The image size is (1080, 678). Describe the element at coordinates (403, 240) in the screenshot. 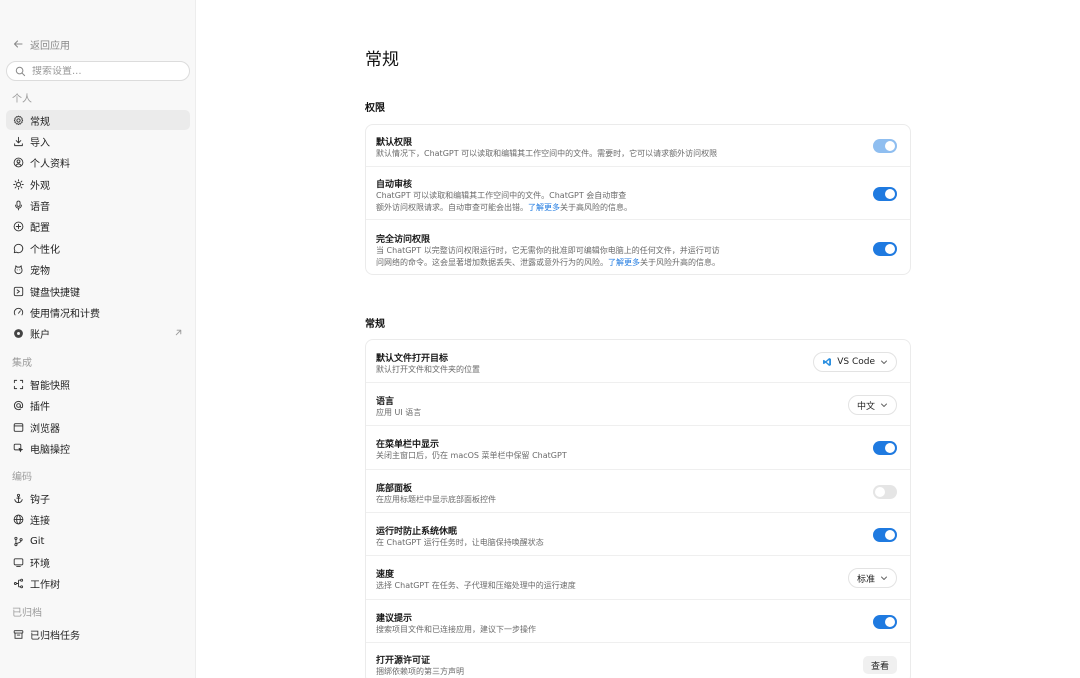

I see `setting-title: 完全访问权限` at that location.